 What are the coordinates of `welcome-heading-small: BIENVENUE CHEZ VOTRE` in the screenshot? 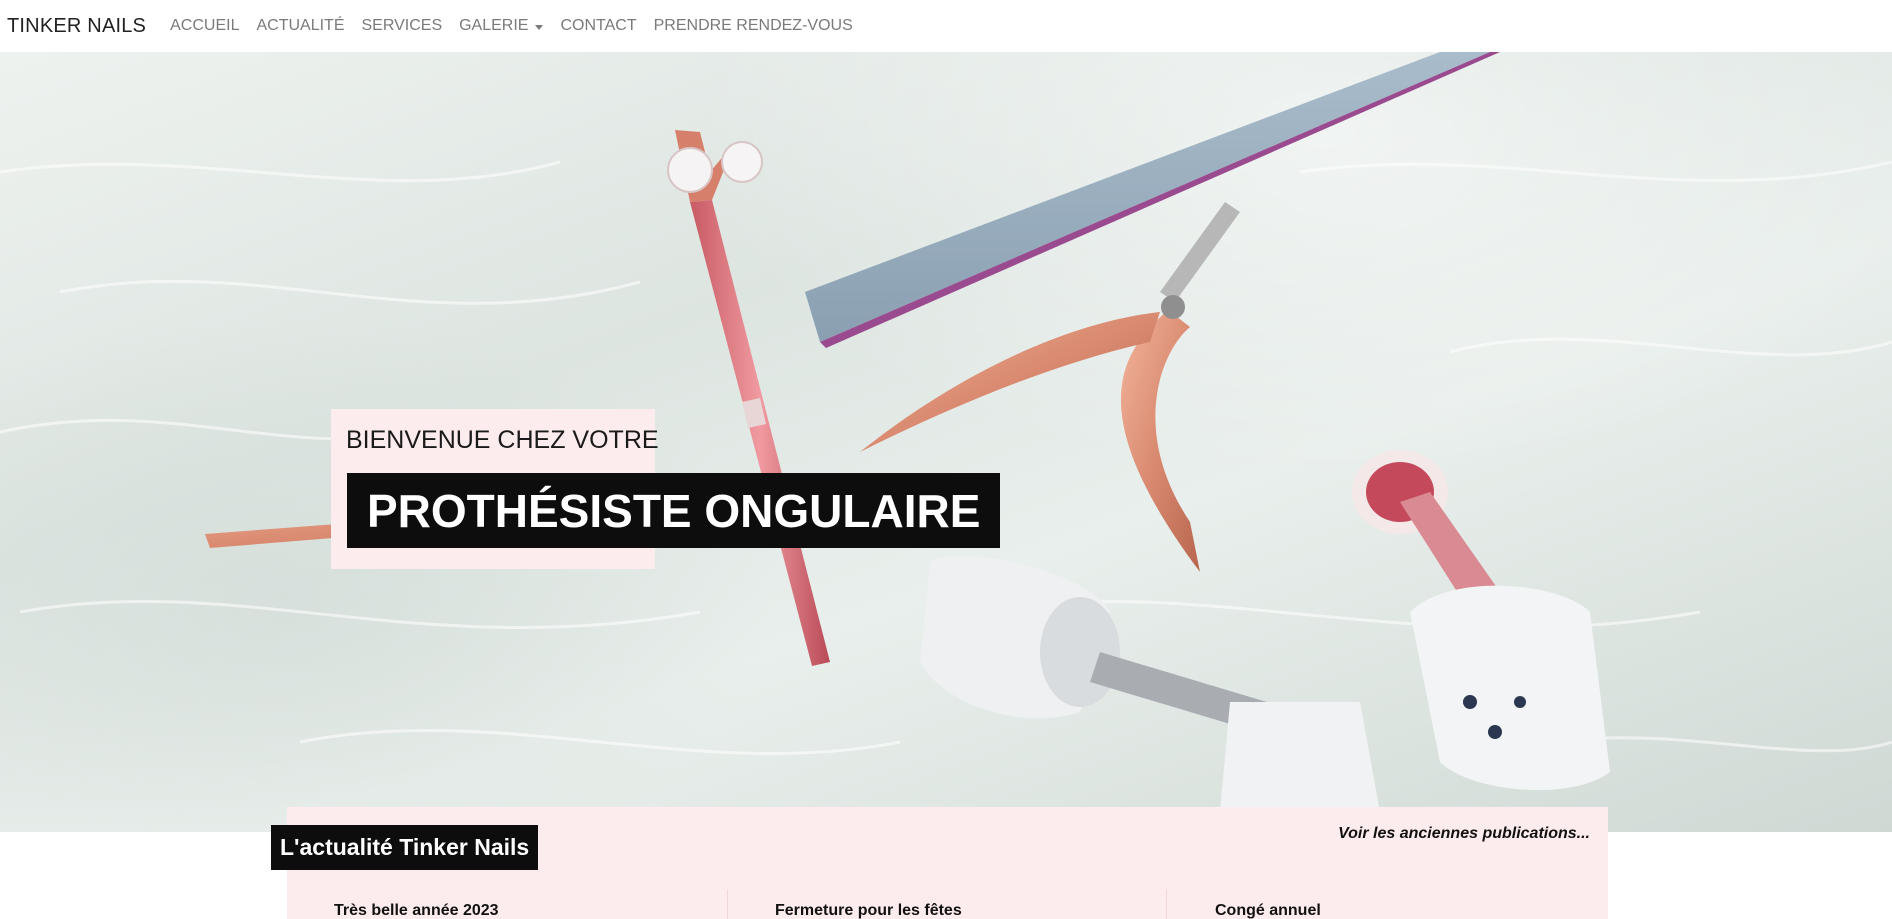 It's located at (502, 440).